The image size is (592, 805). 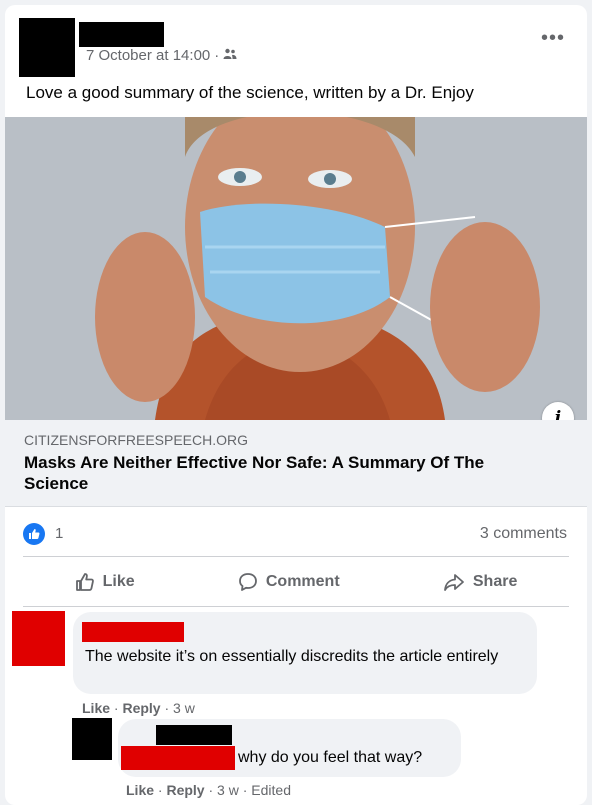 I want to click on comment-time: 3 w, so click(x=184, y=708).